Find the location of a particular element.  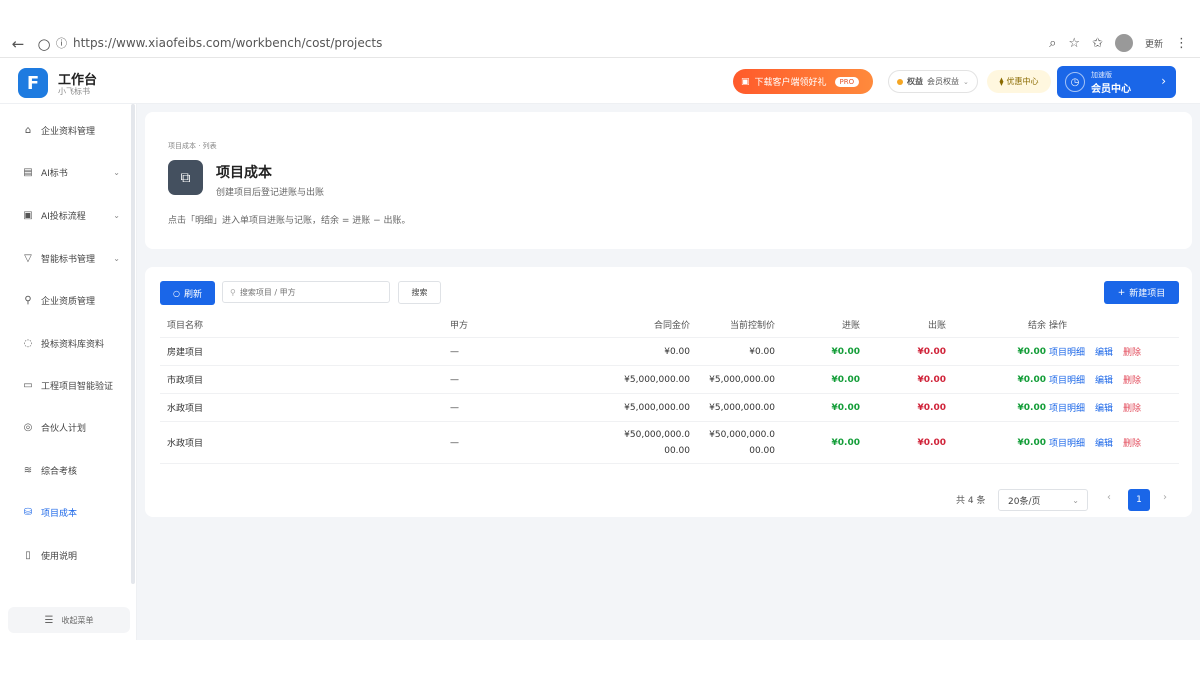

contract-price: ¥50,000,000.0 00.00 is located at coordinates (625, 442).